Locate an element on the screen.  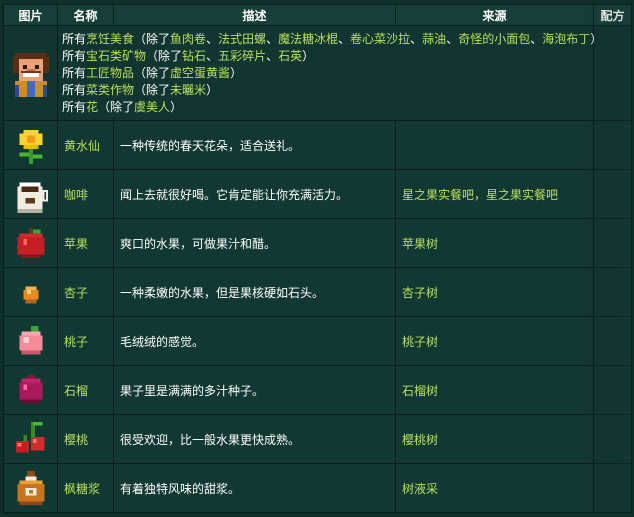
peach-icon is located at coordinates (30, 340).